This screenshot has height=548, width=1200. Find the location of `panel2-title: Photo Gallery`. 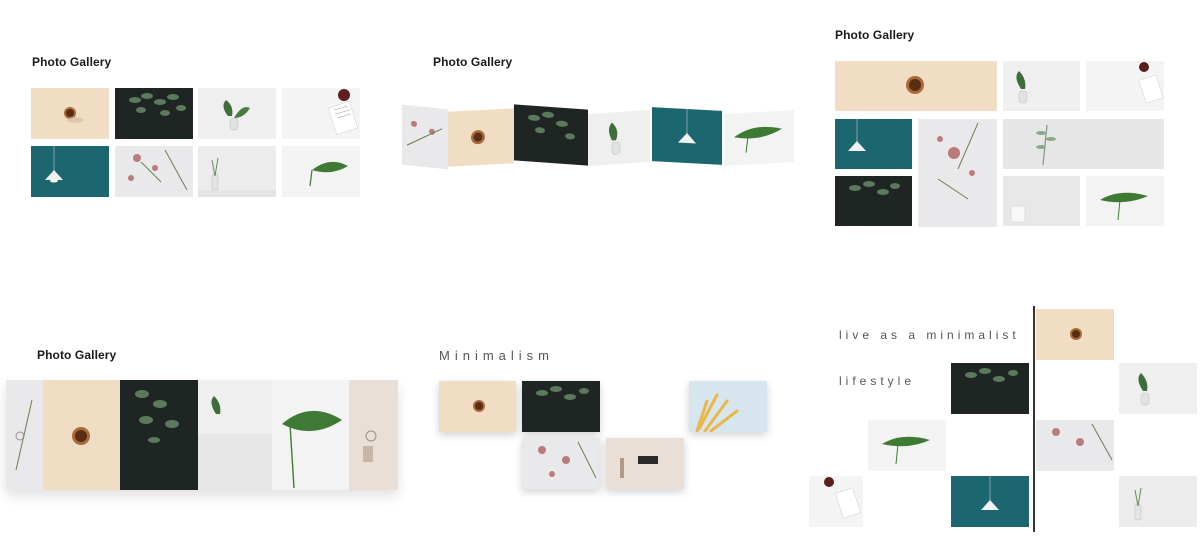

panel2-title: Photo Gallery is located at coordinates (473, 62).